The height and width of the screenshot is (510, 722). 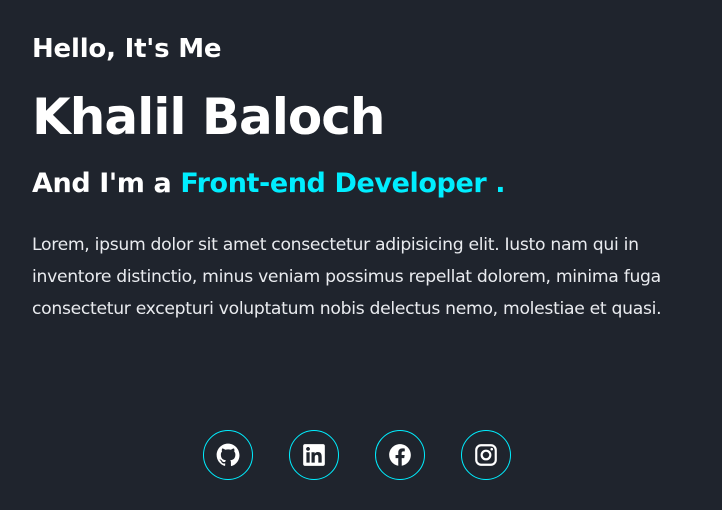 I want to click on github-link, so click(x=228, y=455).